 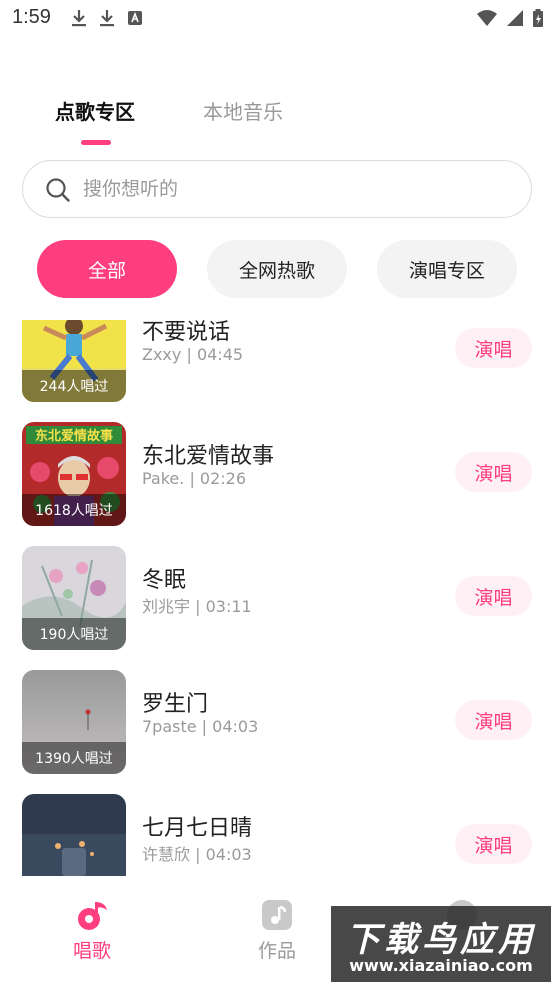 What do you see at coordinates (74, 386) in the screenshot?
I see `sung-count: 244人唱过` at bounding box center [74, 386].